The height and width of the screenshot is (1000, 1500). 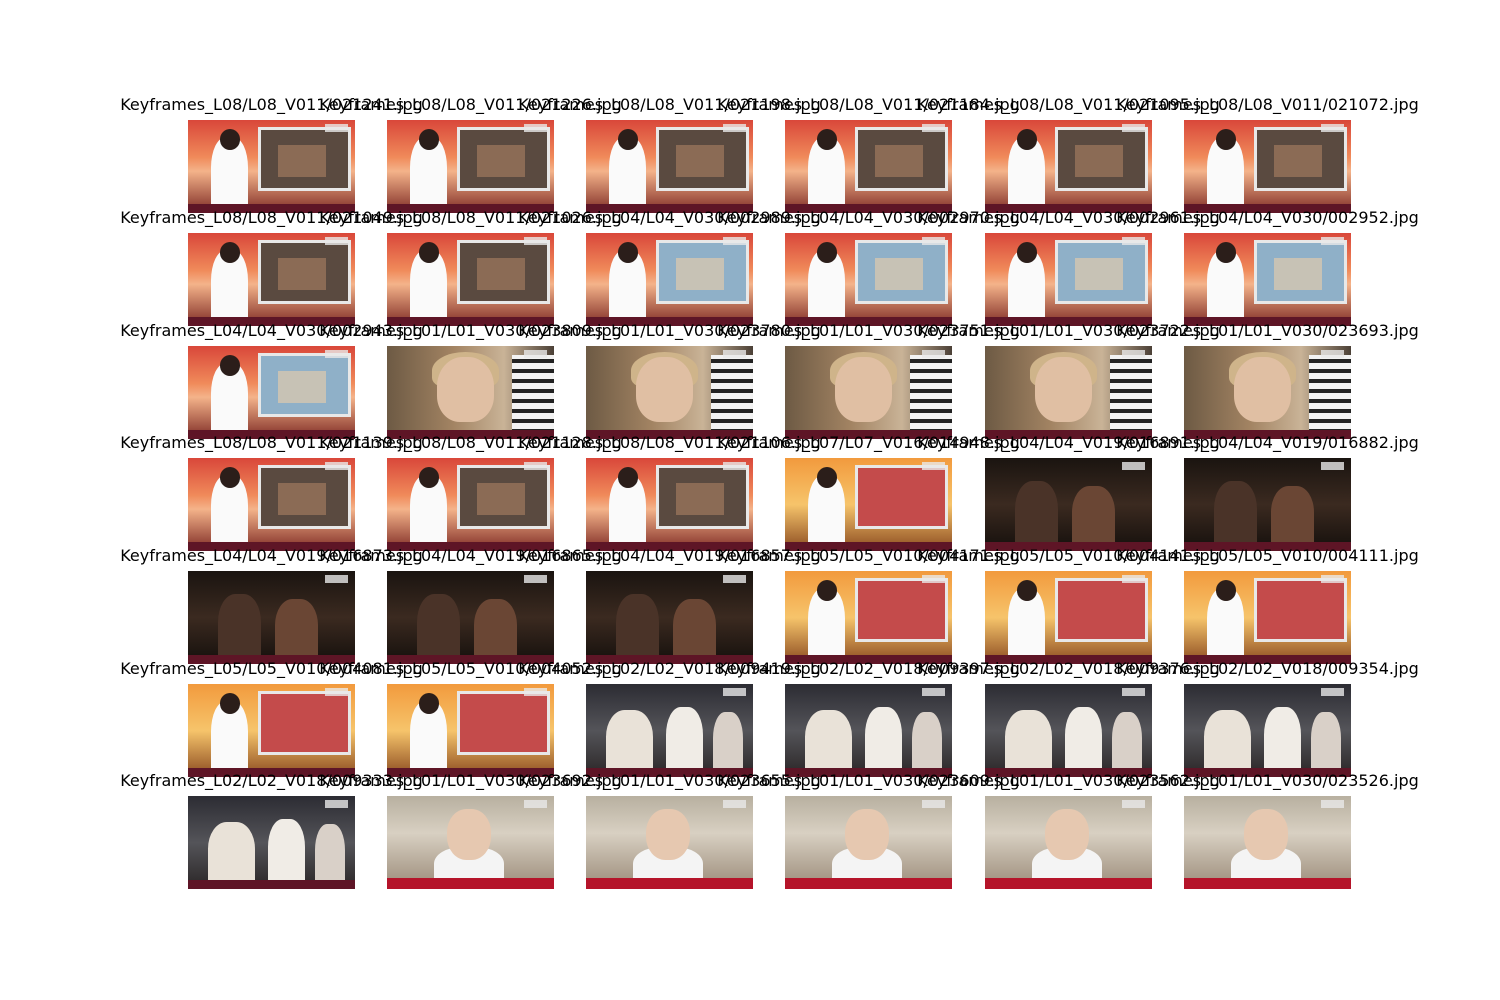 What do you see at coordinates (1267, 104) in the screenshot?
I see `keyframe-caption: Keyframes_L08/L08_V011/021072.jpg` at bounding box center [1267, 104].